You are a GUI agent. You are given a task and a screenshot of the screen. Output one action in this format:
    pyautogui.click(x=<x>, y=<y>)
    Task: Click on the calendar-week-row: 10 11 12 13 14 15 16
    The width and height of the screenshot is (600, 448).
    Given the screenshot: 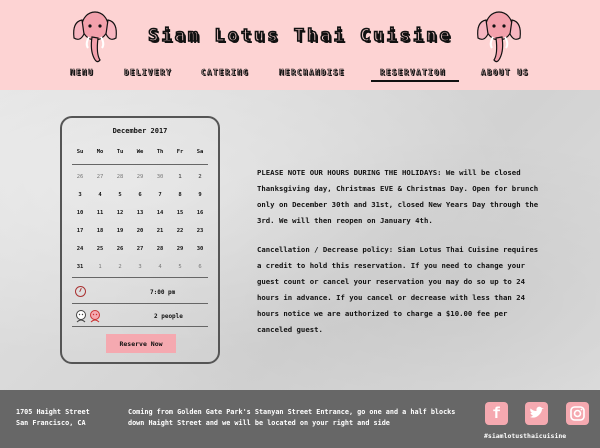 What is the action you would take?
    pyautogui.click(x=140, y=215)
    